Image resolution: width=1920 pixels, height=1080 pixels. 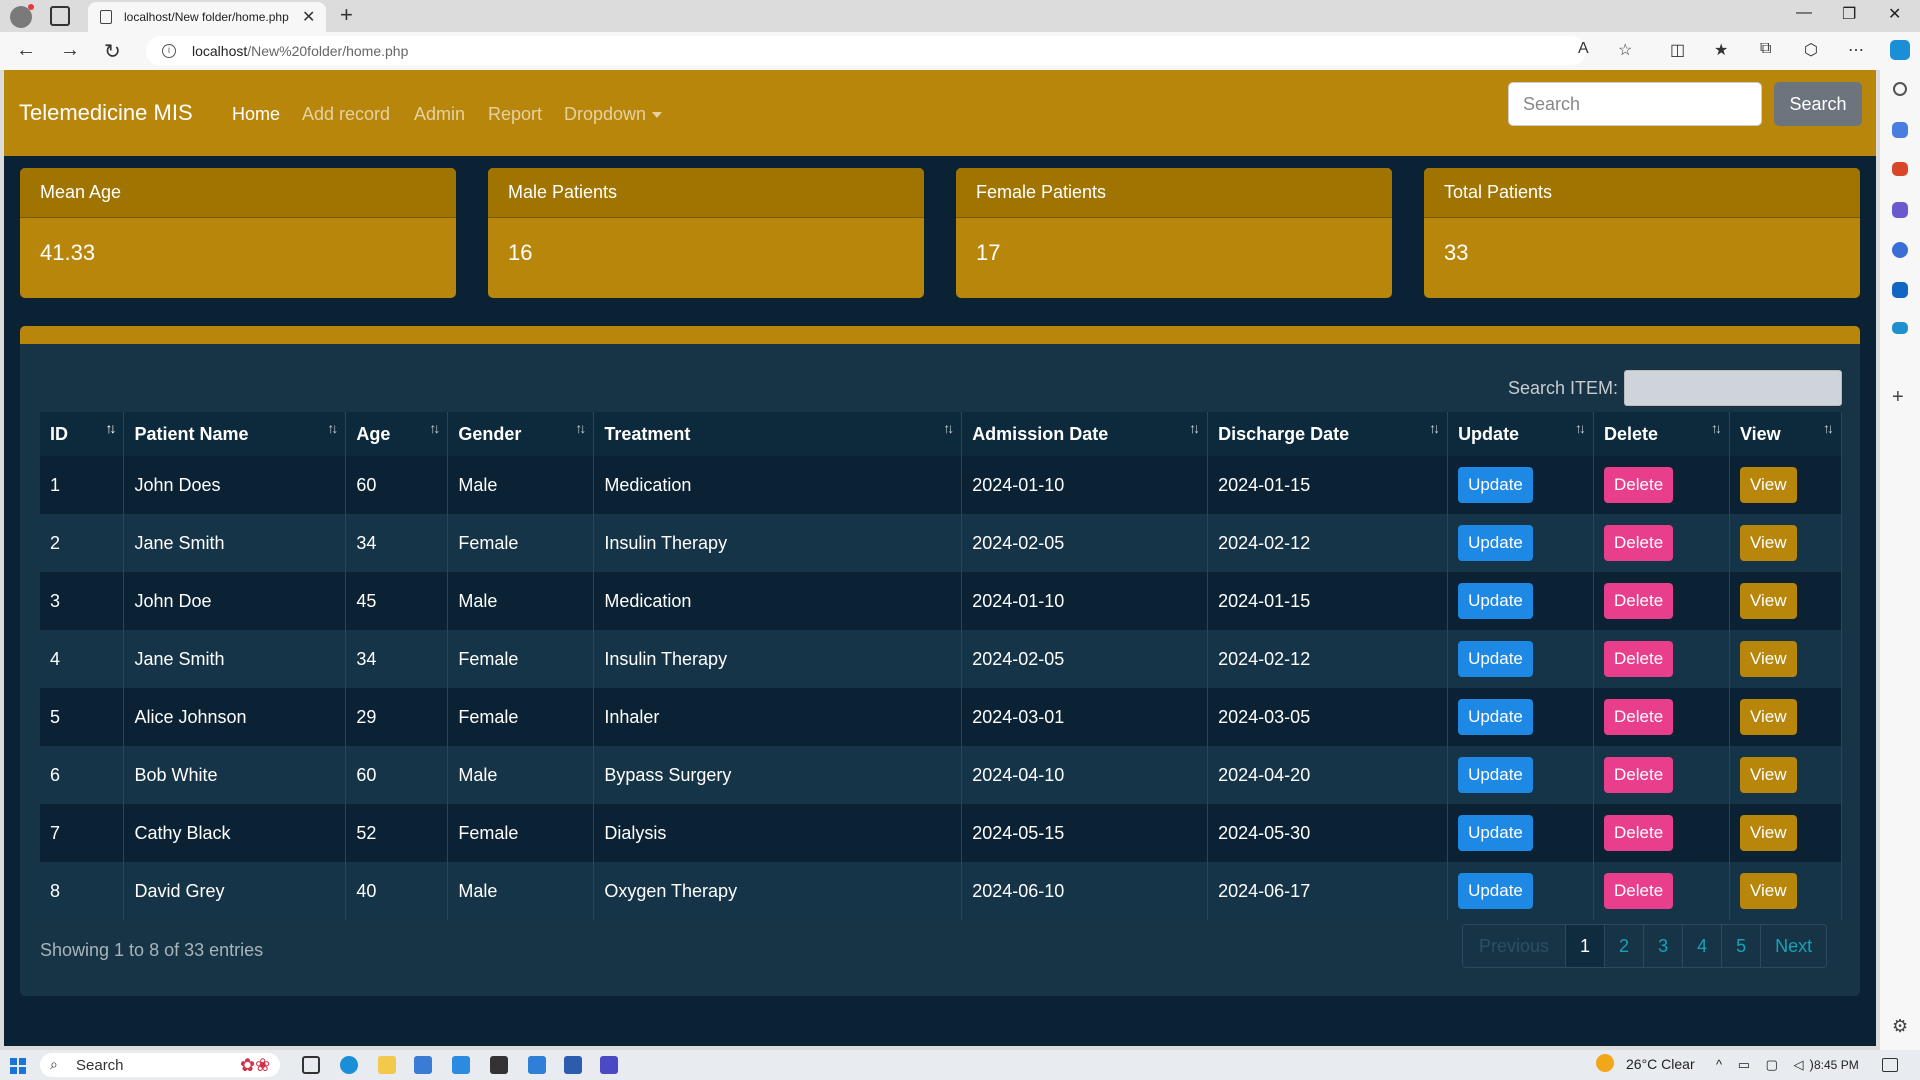 I want to click on navbar-search-button: Search, so click(x=1818, y=104).